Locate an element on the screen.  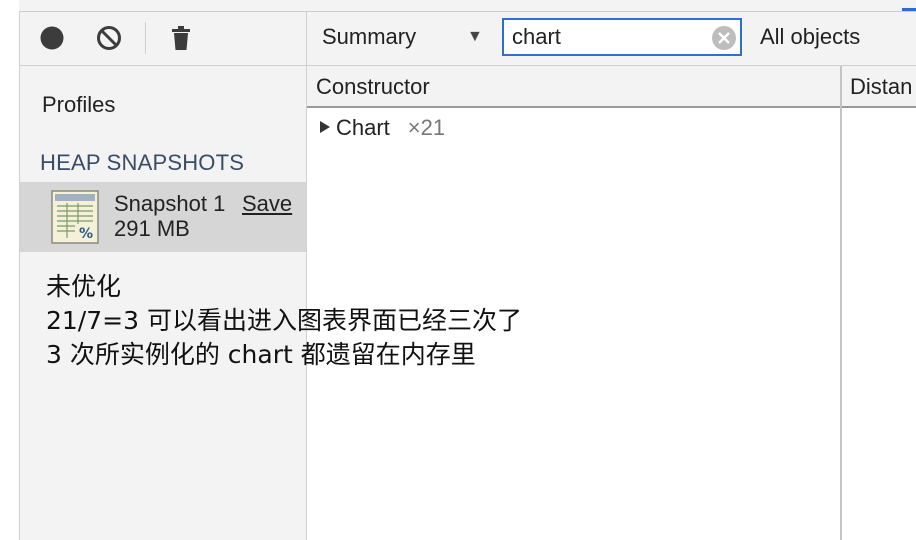
data-grid-header: Constructor Distan is located at coordinates (611, 87).